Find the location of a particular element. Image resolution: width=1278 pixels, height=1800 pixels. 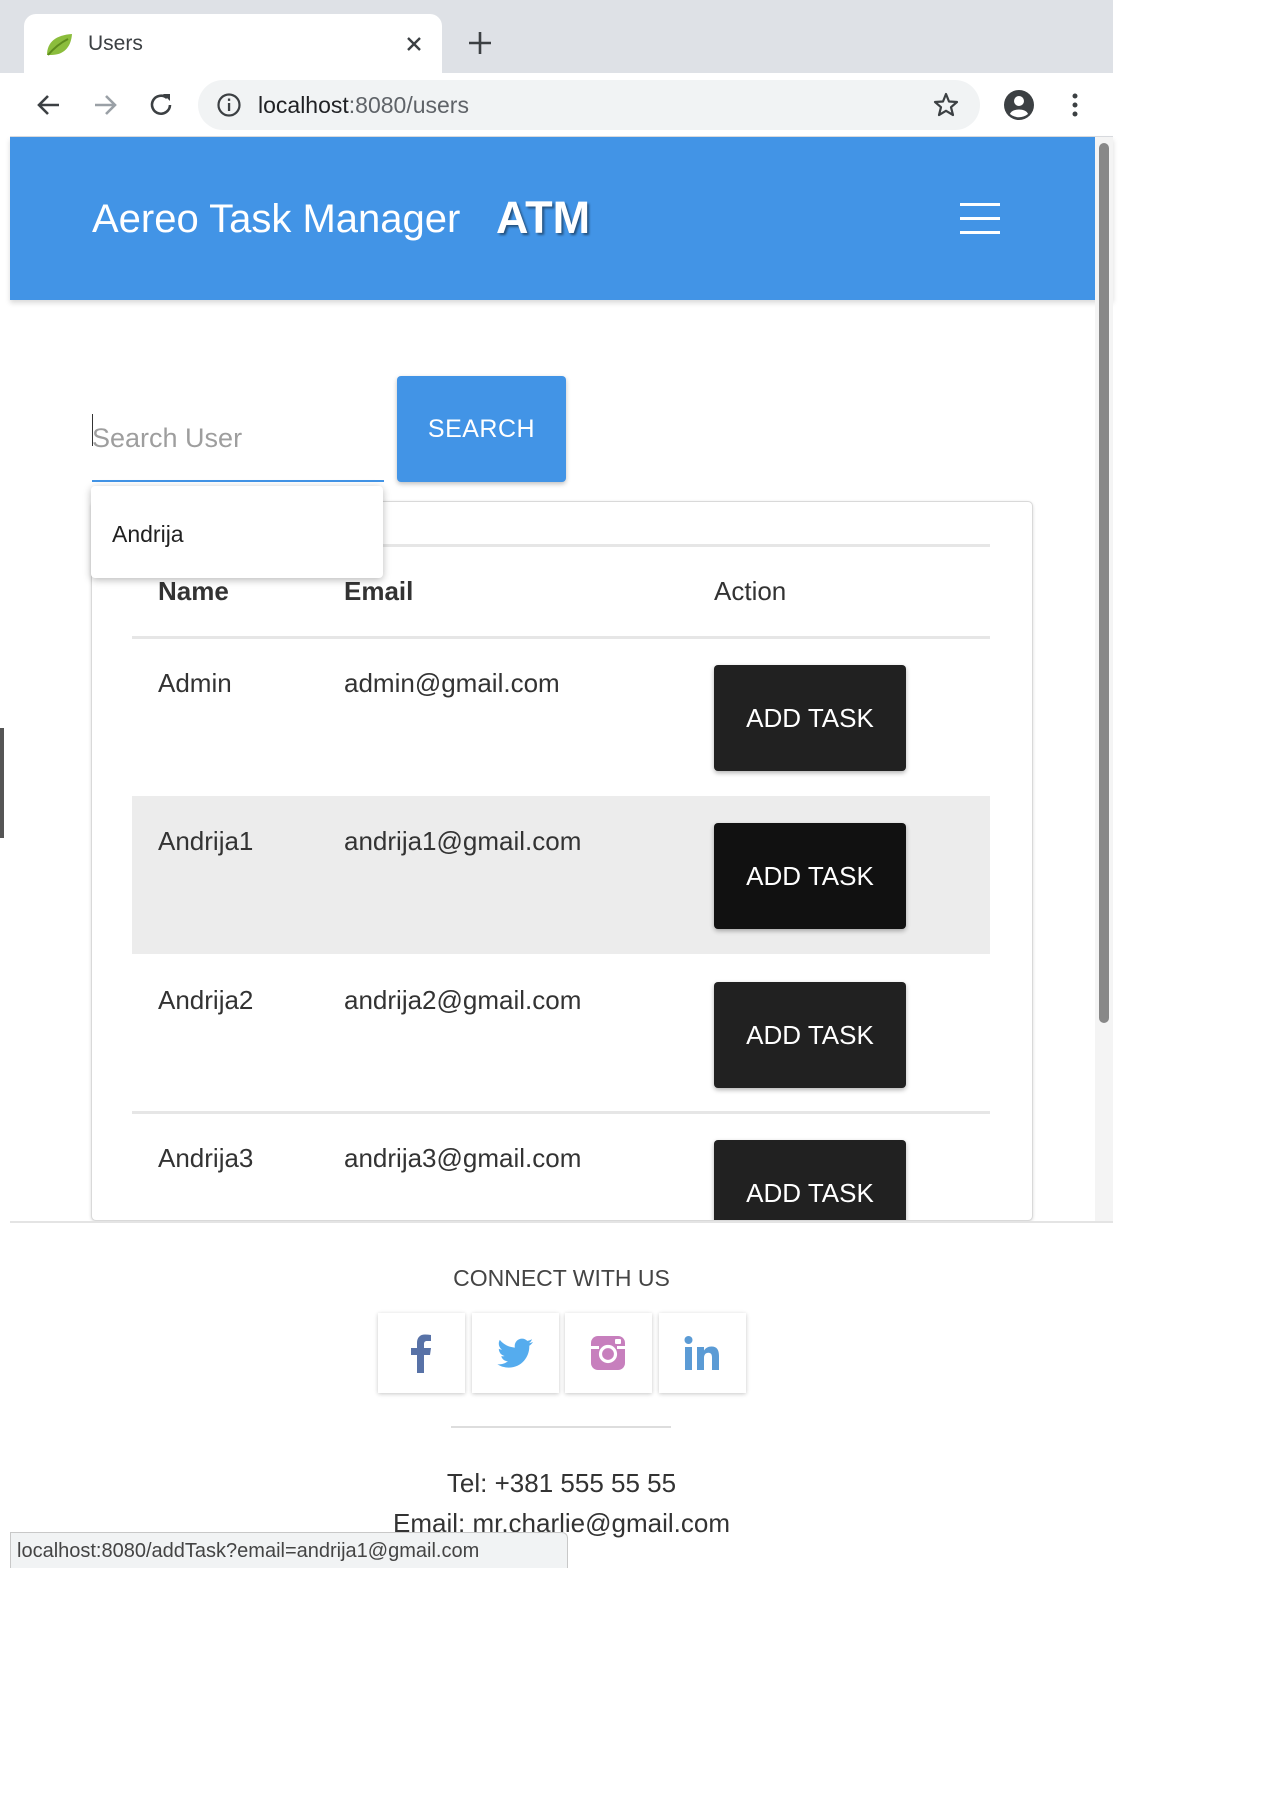

search-user-input is located at coordinates (238, 439).